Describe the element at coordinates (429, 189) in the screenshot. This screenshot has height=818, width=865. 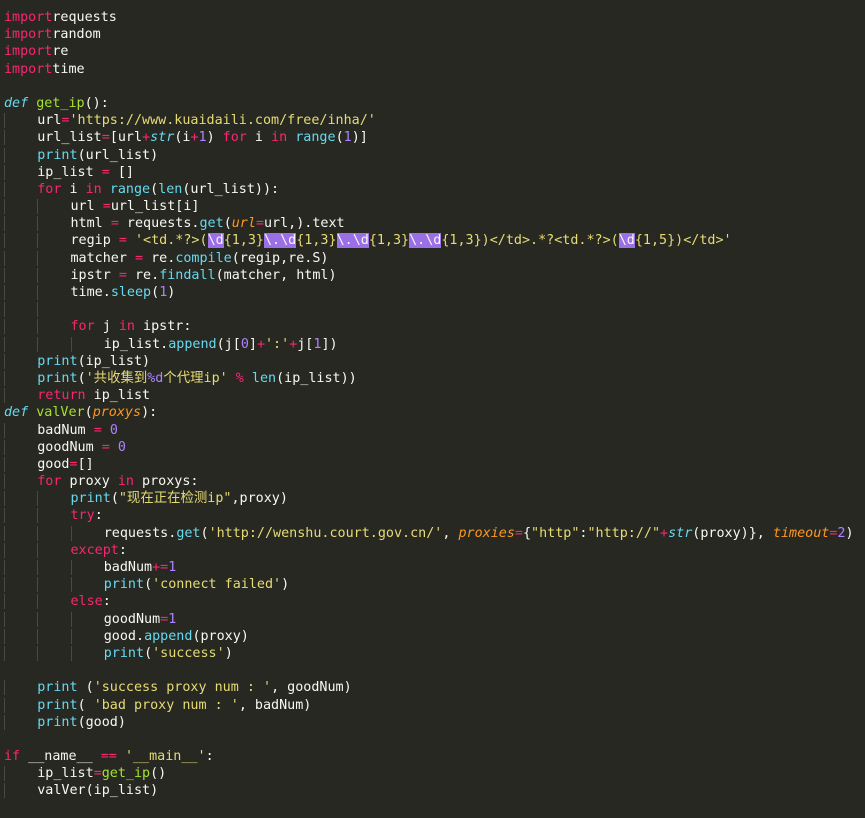
I see `code-line: for i in range(len(url_list)):` at that location.